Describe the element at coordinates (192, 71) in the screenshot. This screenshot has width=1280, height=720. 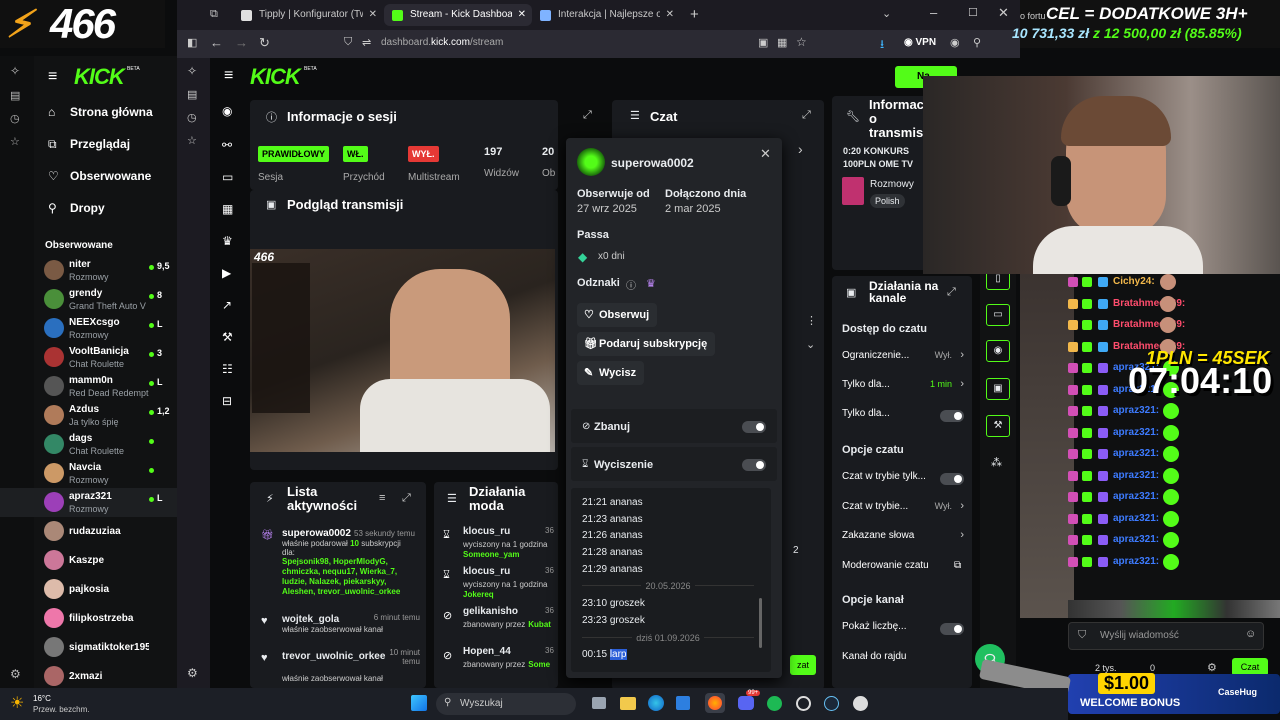
I see `ai-sparkle-icon: ✧` at that location.